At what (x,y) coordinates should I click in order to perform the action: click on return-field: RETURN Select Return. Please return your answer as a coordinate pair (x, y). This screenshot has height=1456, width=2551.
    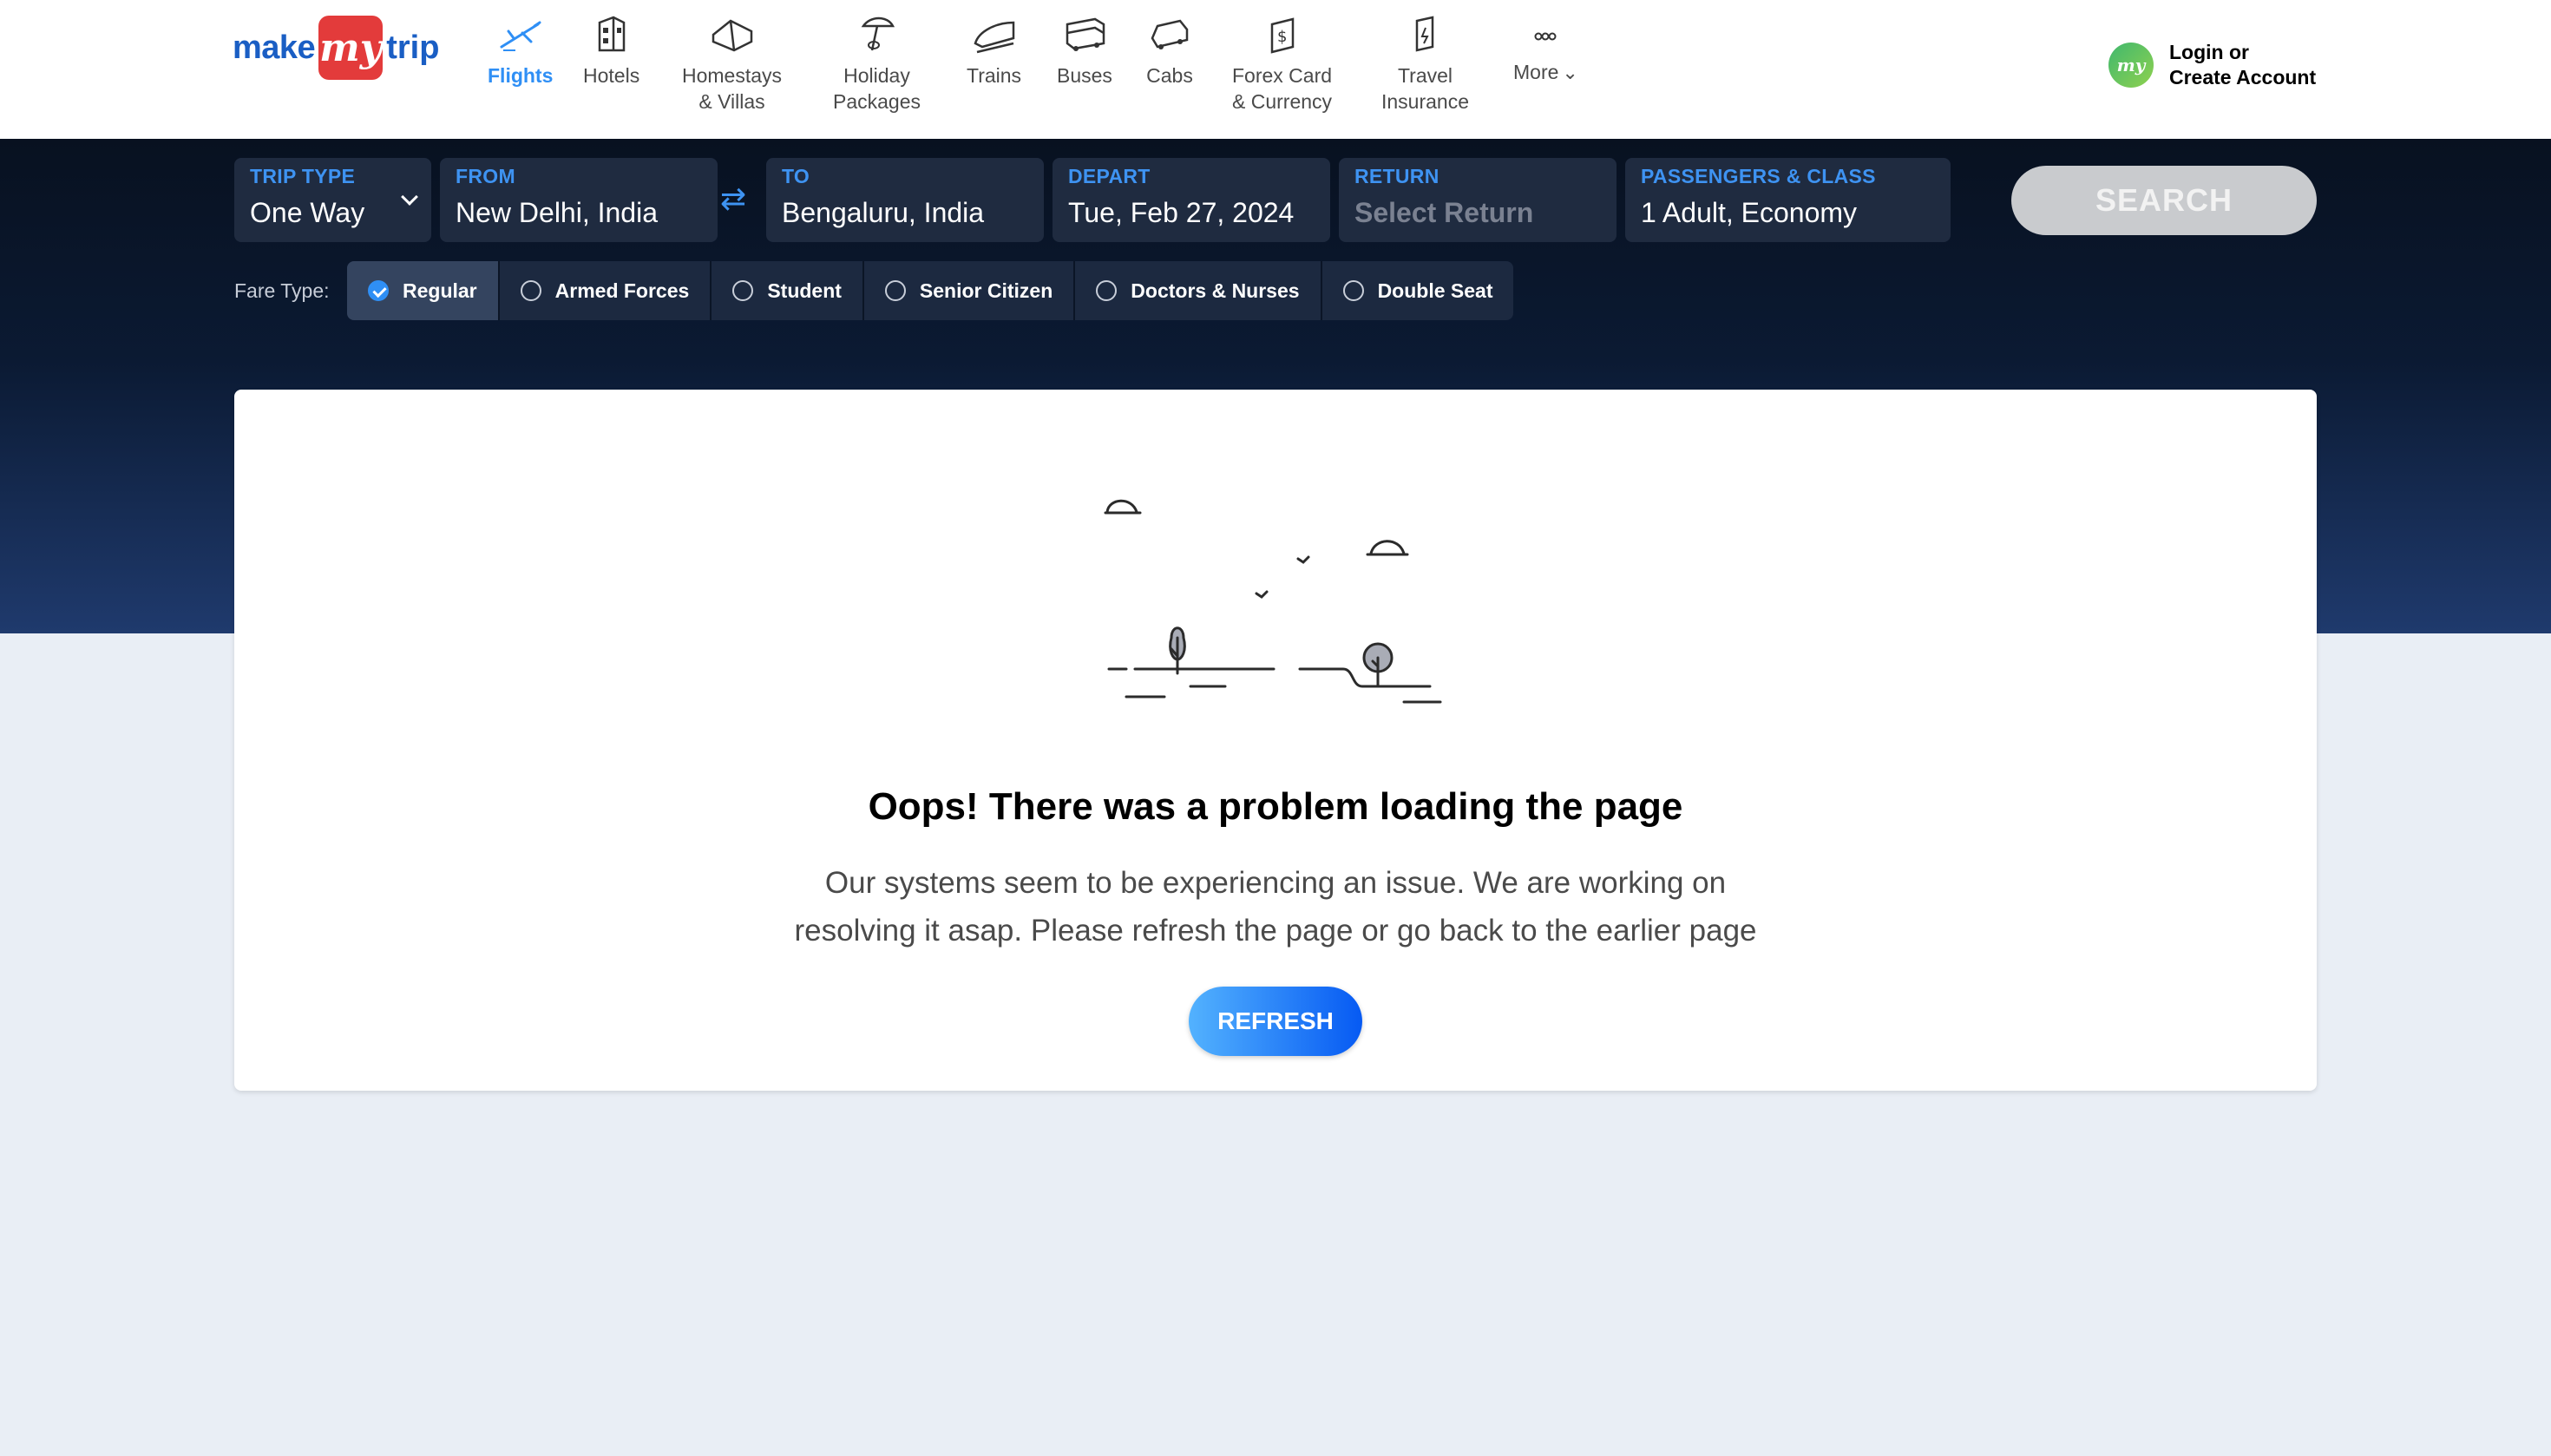
    Looking at the image, I should click on (1478, 200).